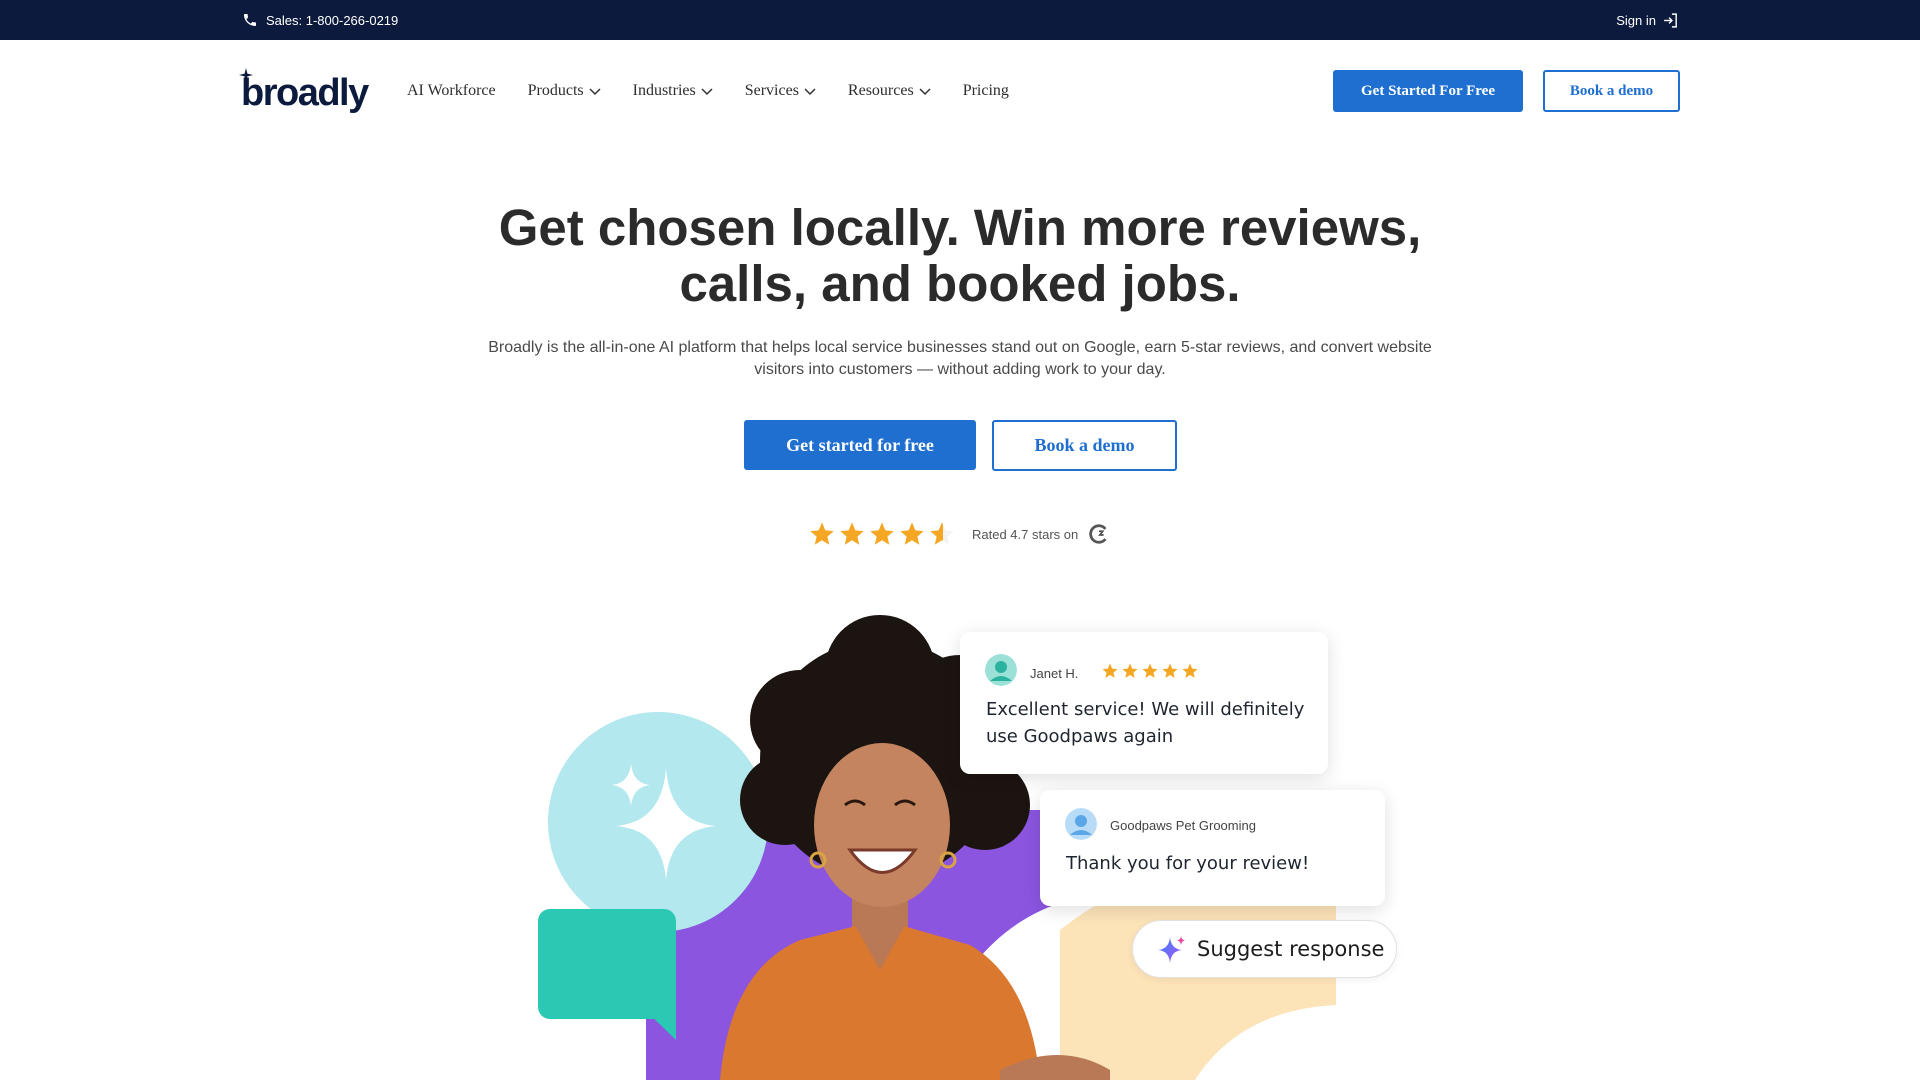  Describe the element at coordinates (1145, 709) in the screenshot. I see `review-text-line-1: Excellent service! We will definitely` at that location.